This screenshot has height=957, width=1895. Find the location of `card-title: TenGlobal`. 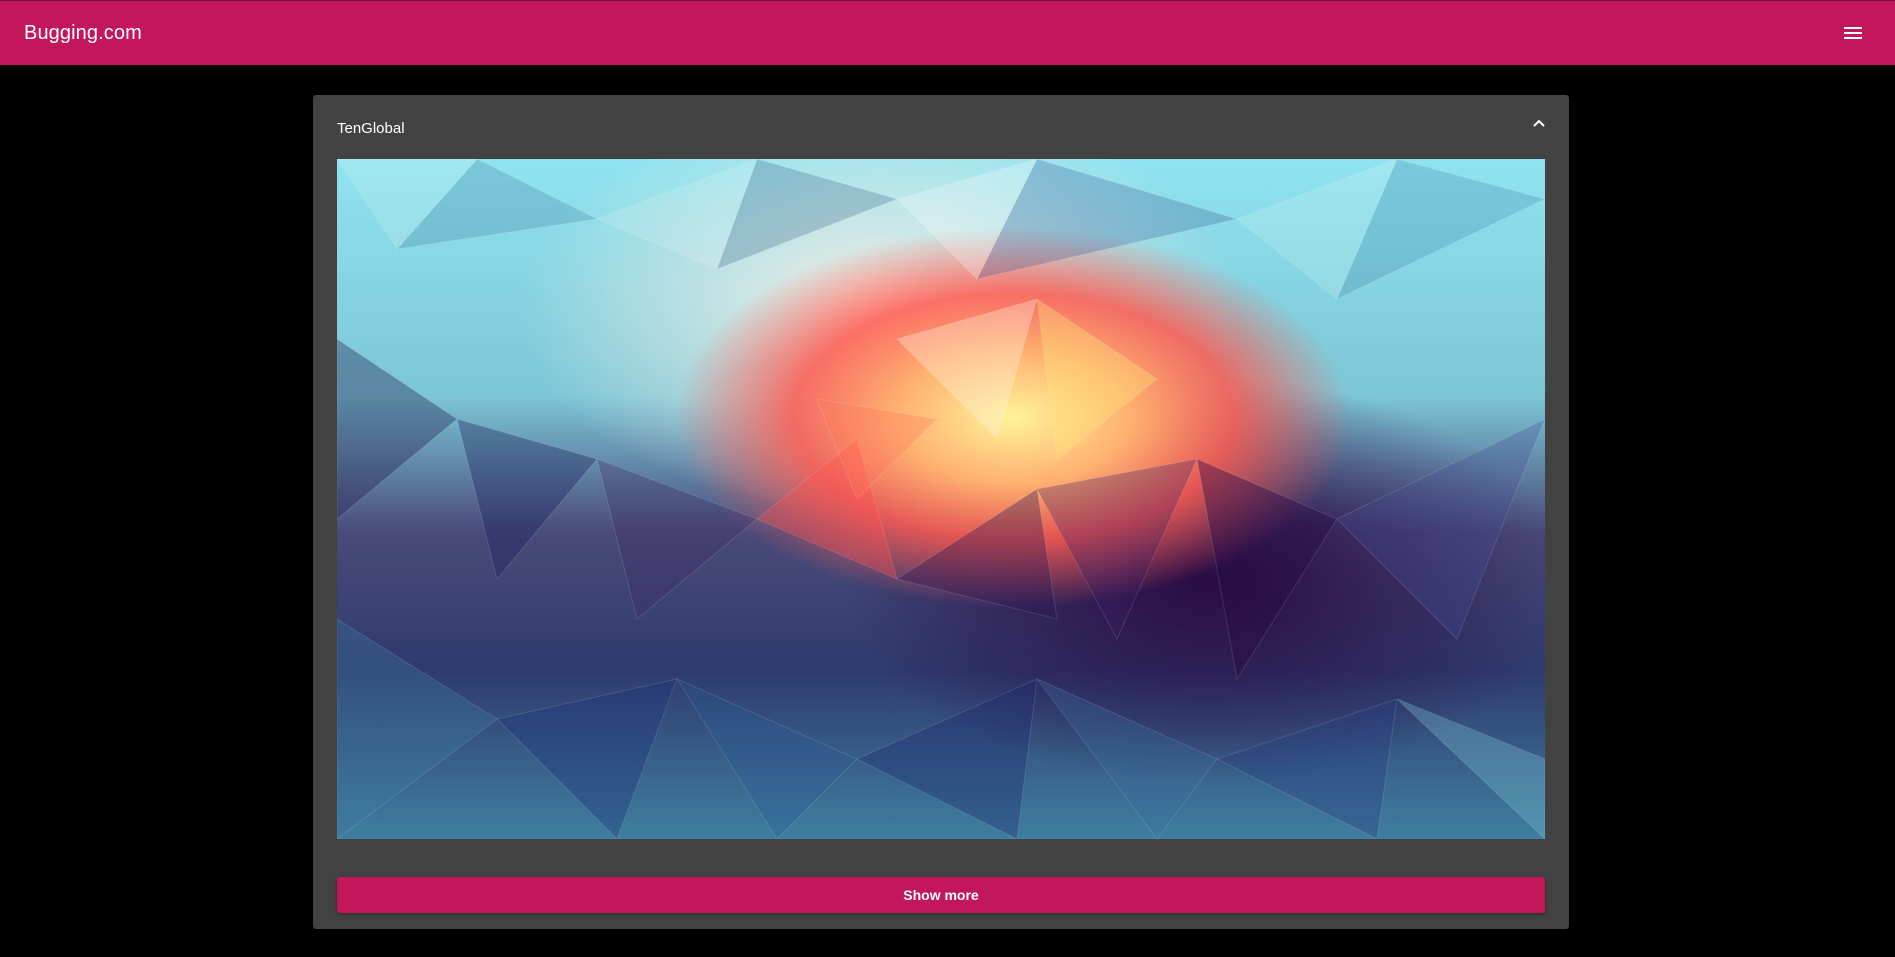

card-title: TenGlobal is located at coordinates (371, 128).